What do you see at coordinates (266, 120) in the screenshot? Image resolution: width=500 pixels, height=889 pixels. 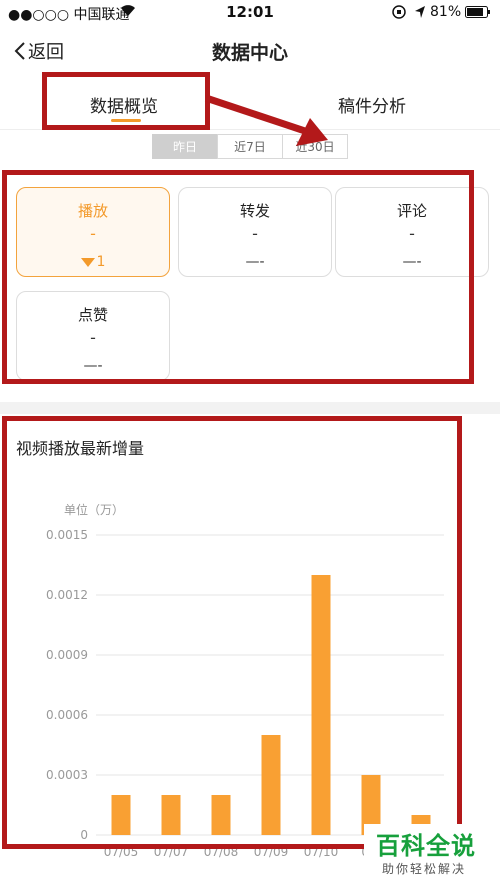 I see `annotation-arrow` at bounding box center [266, 120].